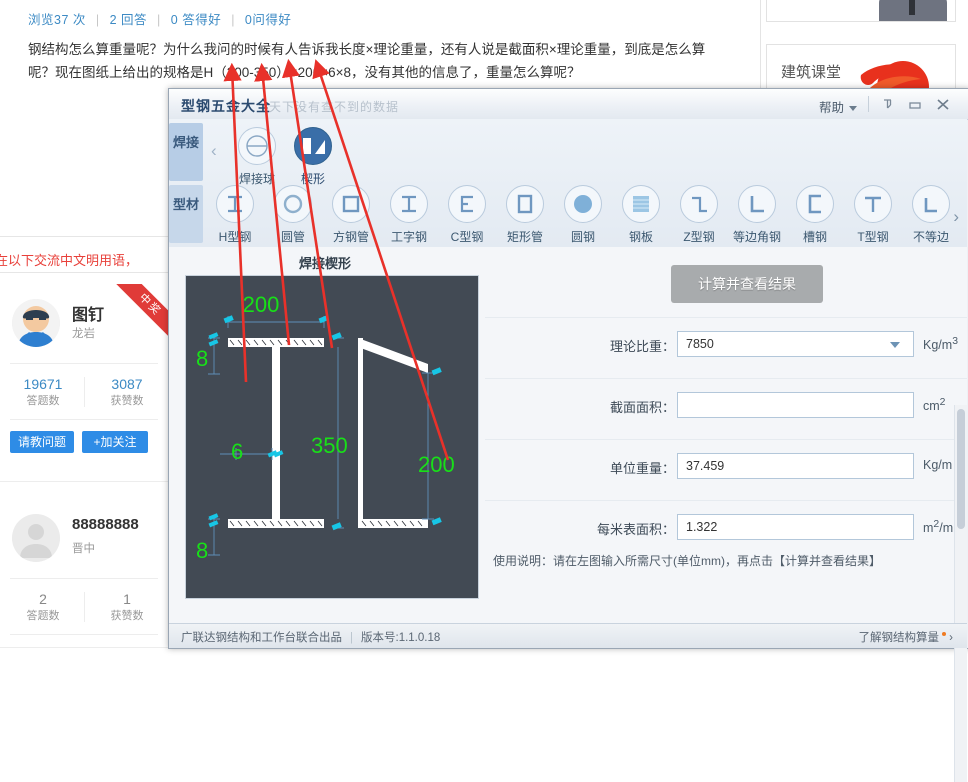 The width and height of the screenshot is (968, 782). I want to click on unit-base: Kg/m, so click(938, 465).